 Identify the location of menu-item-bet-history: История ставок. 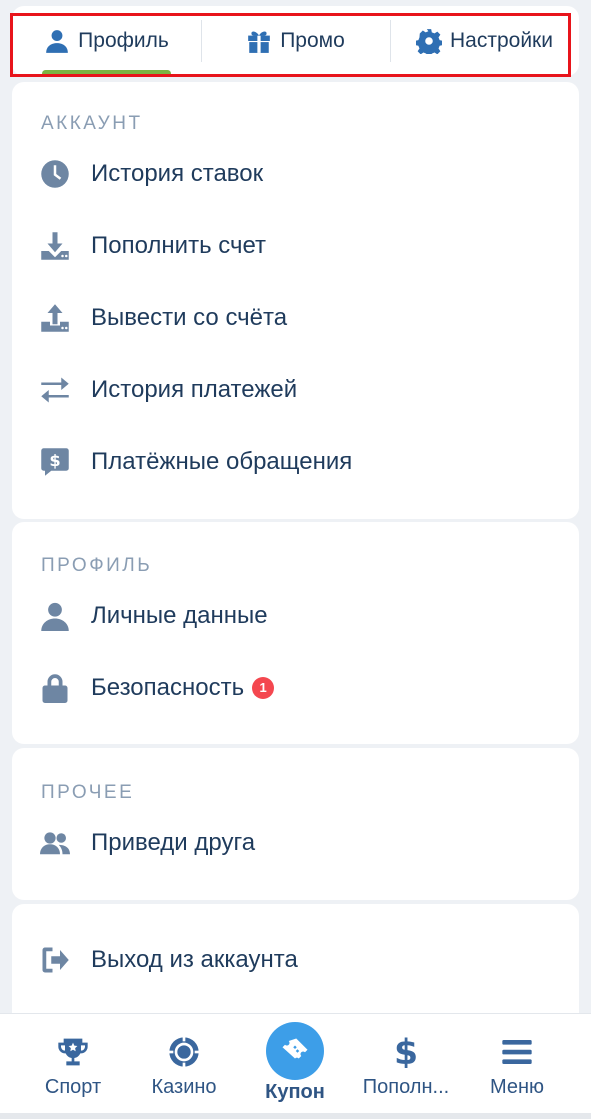
(295, 174).